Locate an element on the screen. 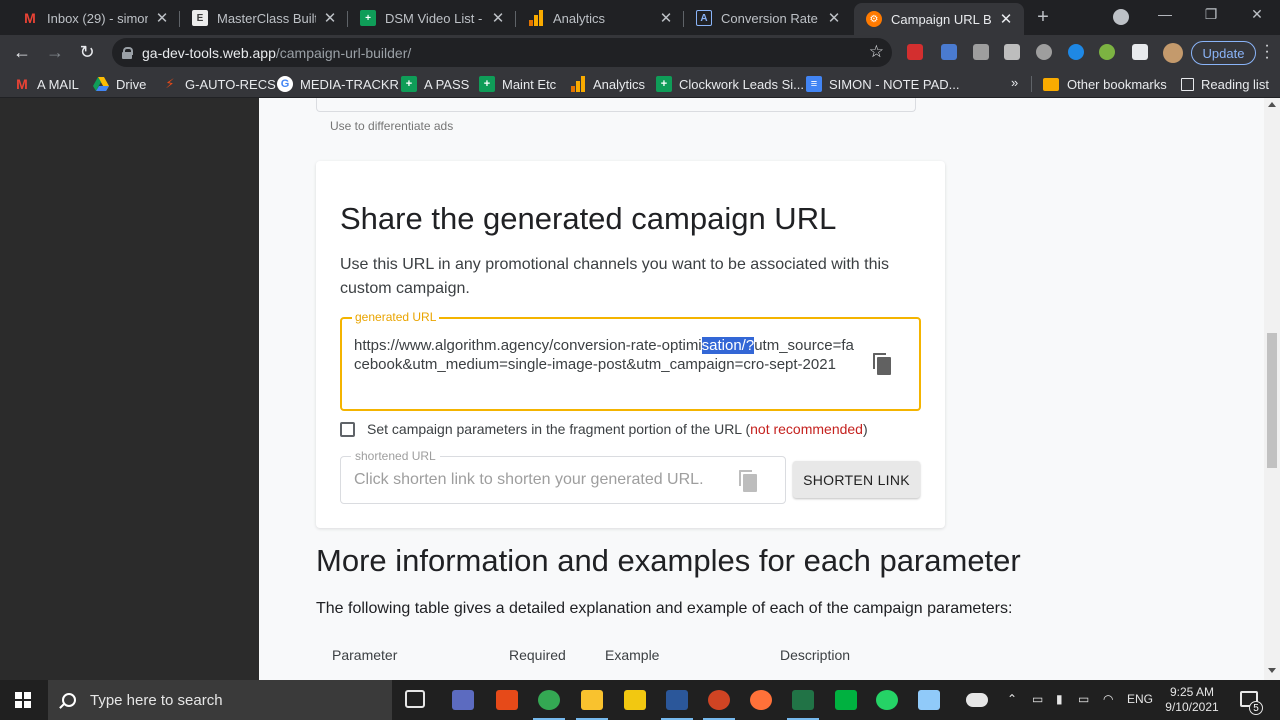  google-sheets-icon: + is located at coordinates (368, 18).